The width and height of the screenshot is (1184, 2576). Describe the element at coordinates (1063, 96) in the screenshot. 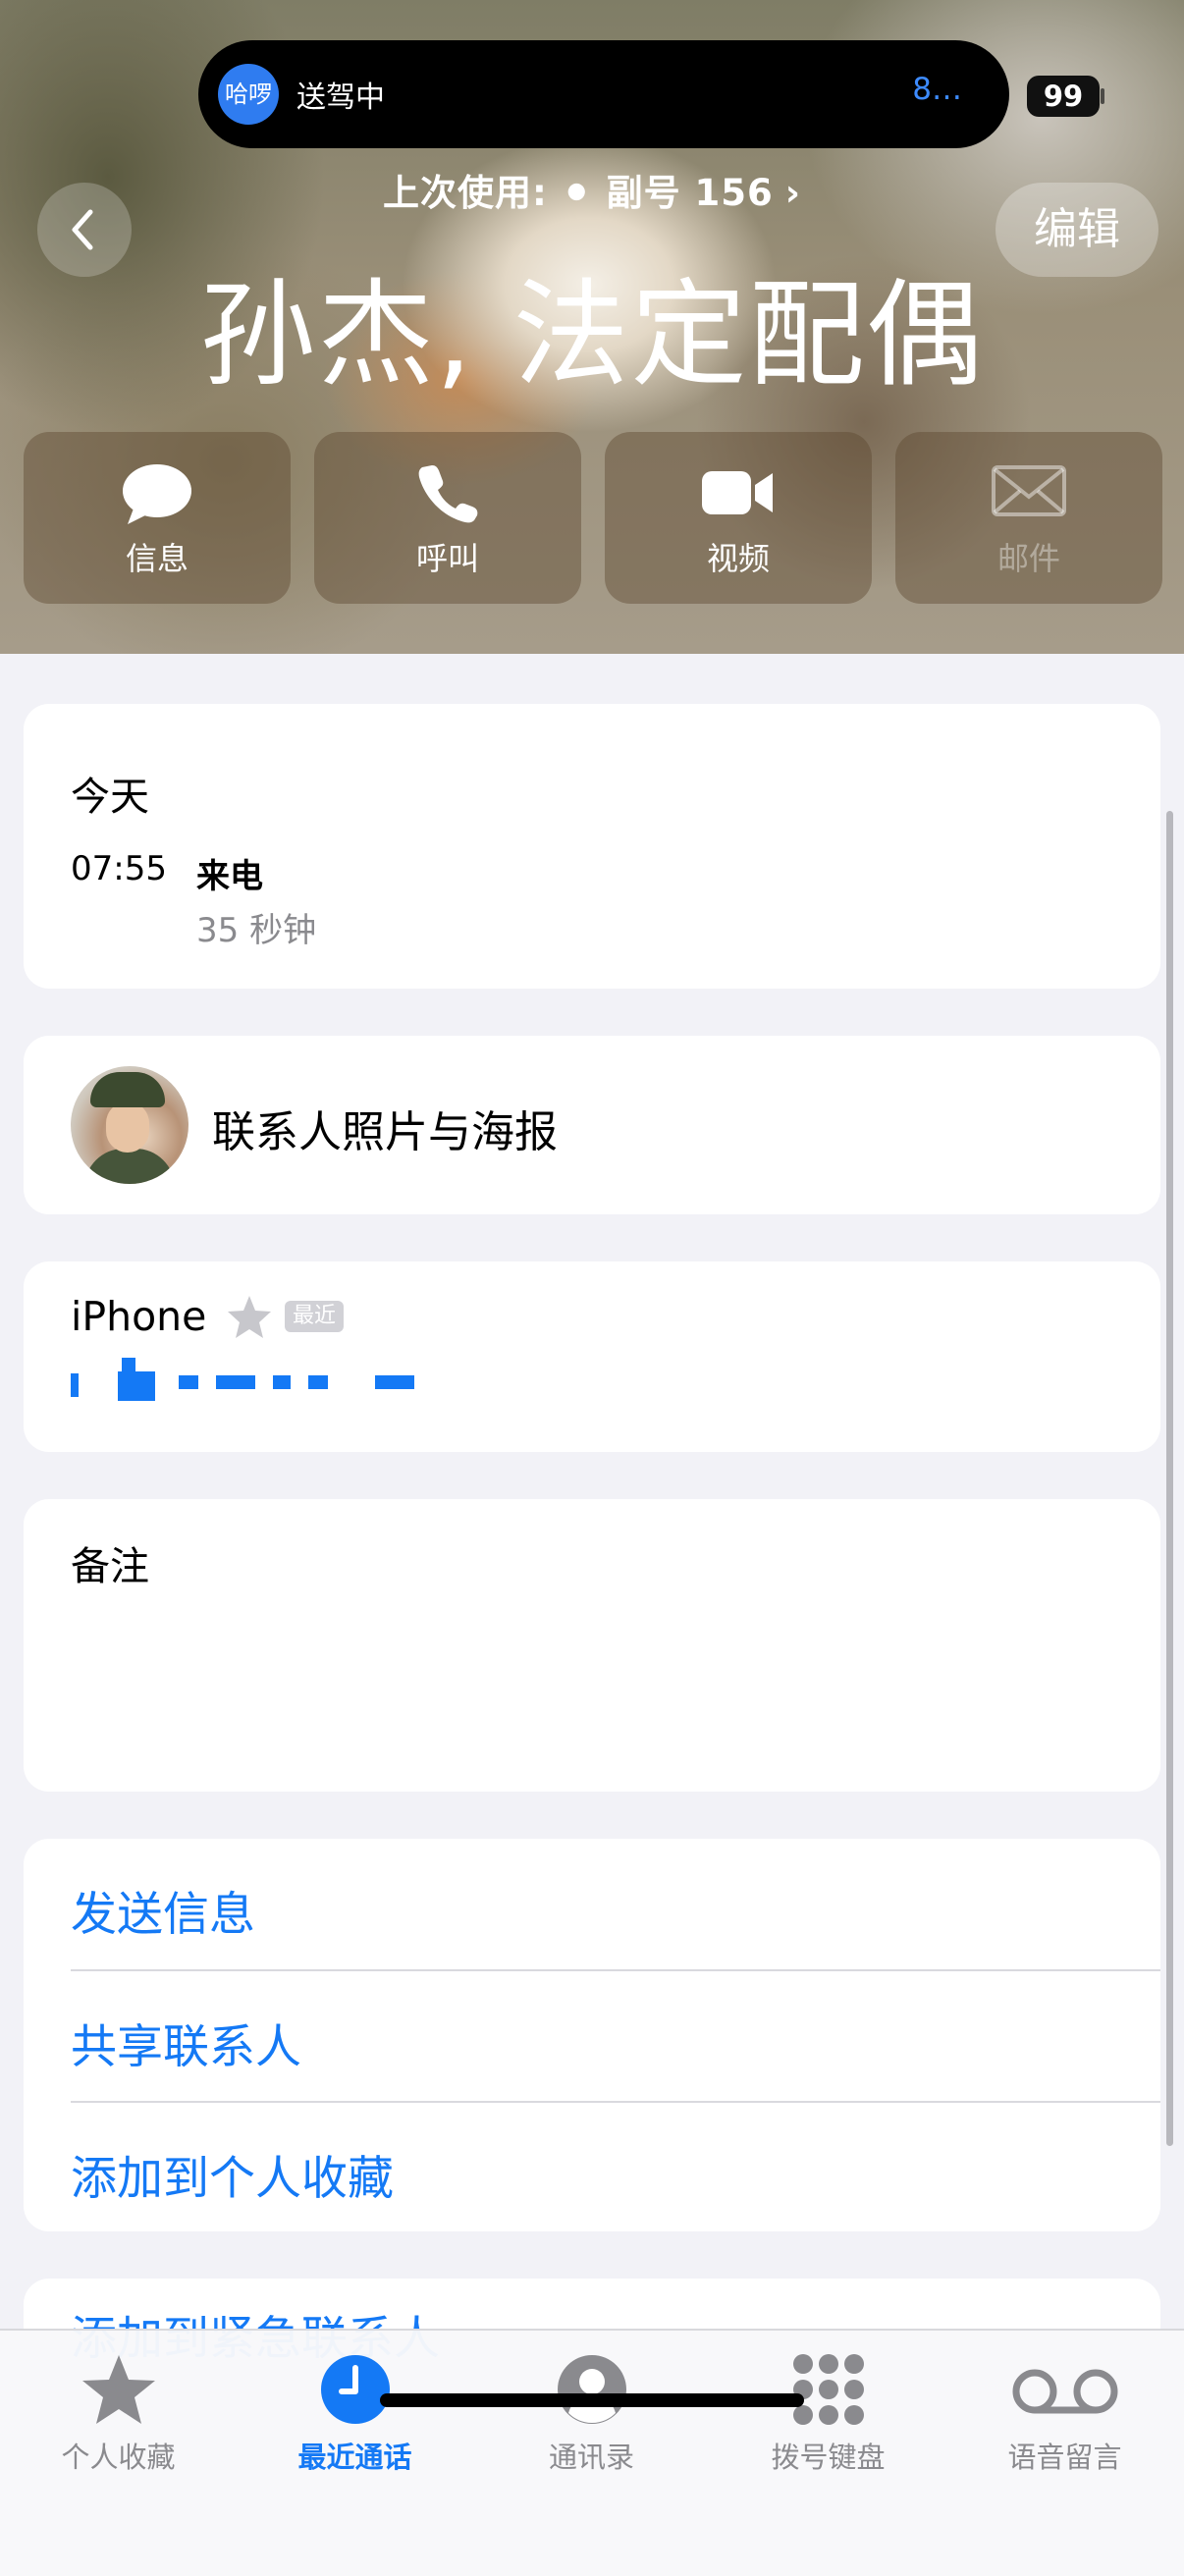

I see `battery-indicator: 99` at that location.